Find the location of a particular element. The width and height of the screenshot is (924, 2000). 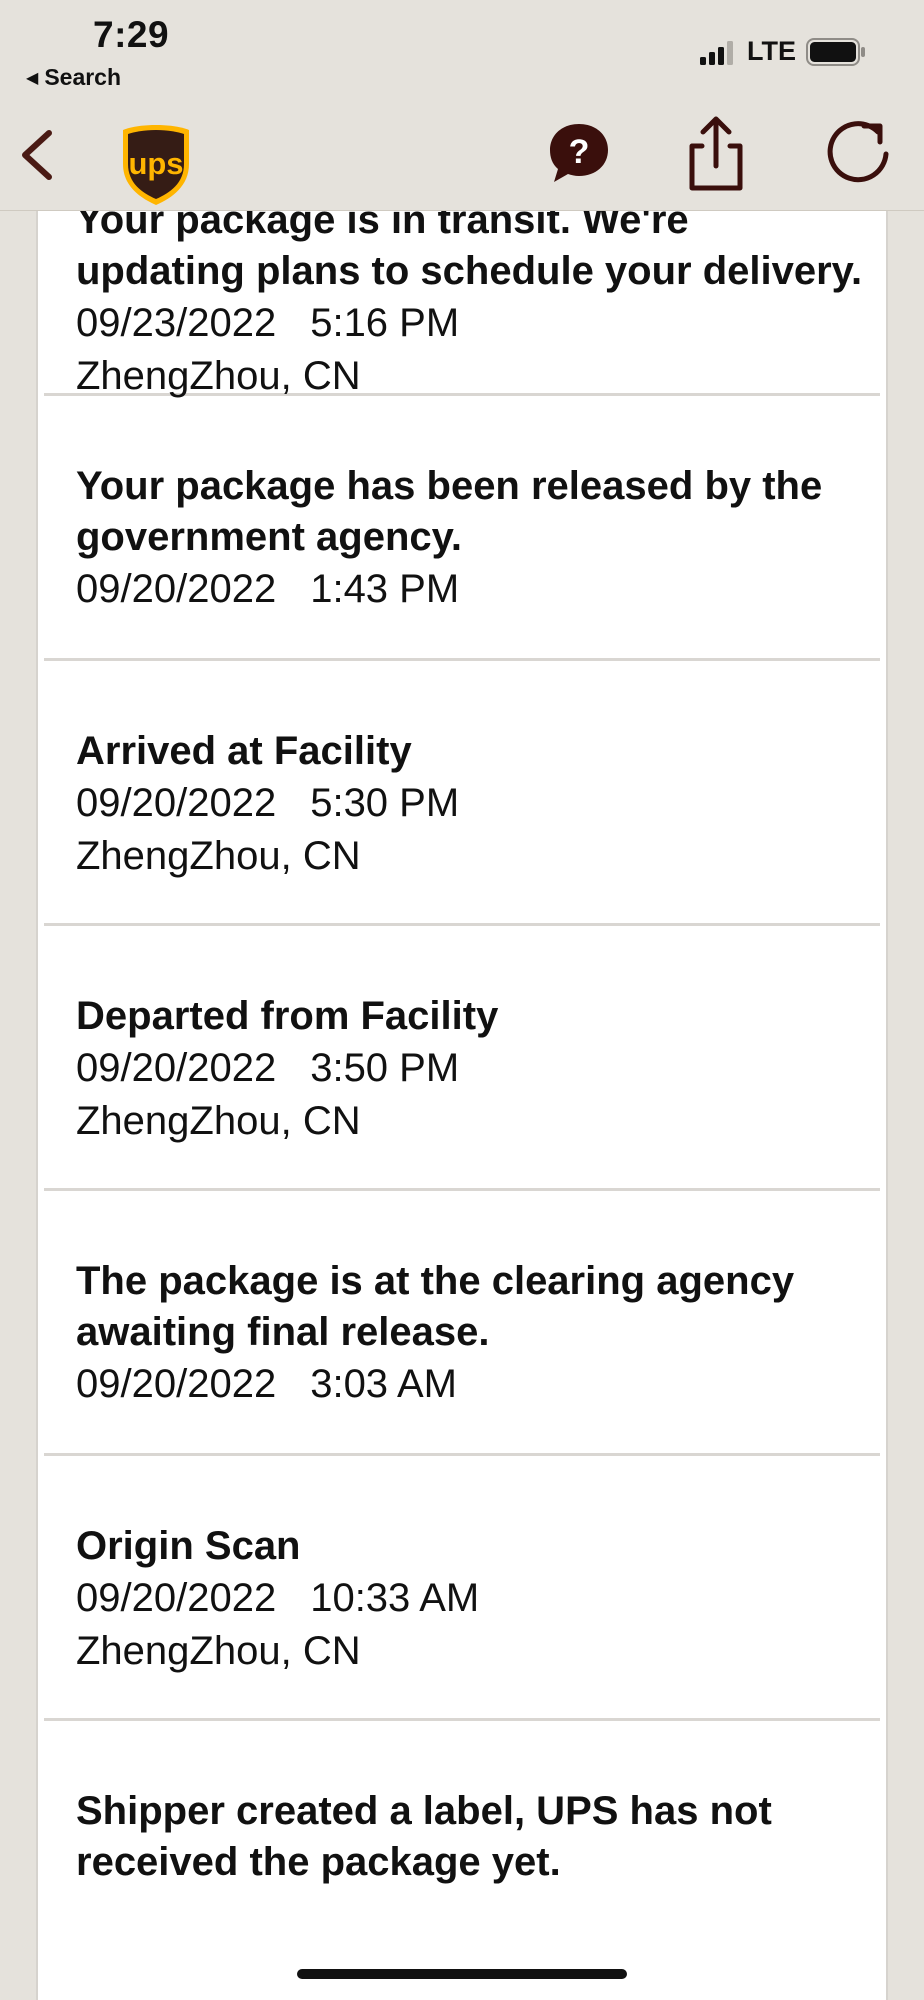

ups-shield-icon: ups is located at coordinates (156, 165).